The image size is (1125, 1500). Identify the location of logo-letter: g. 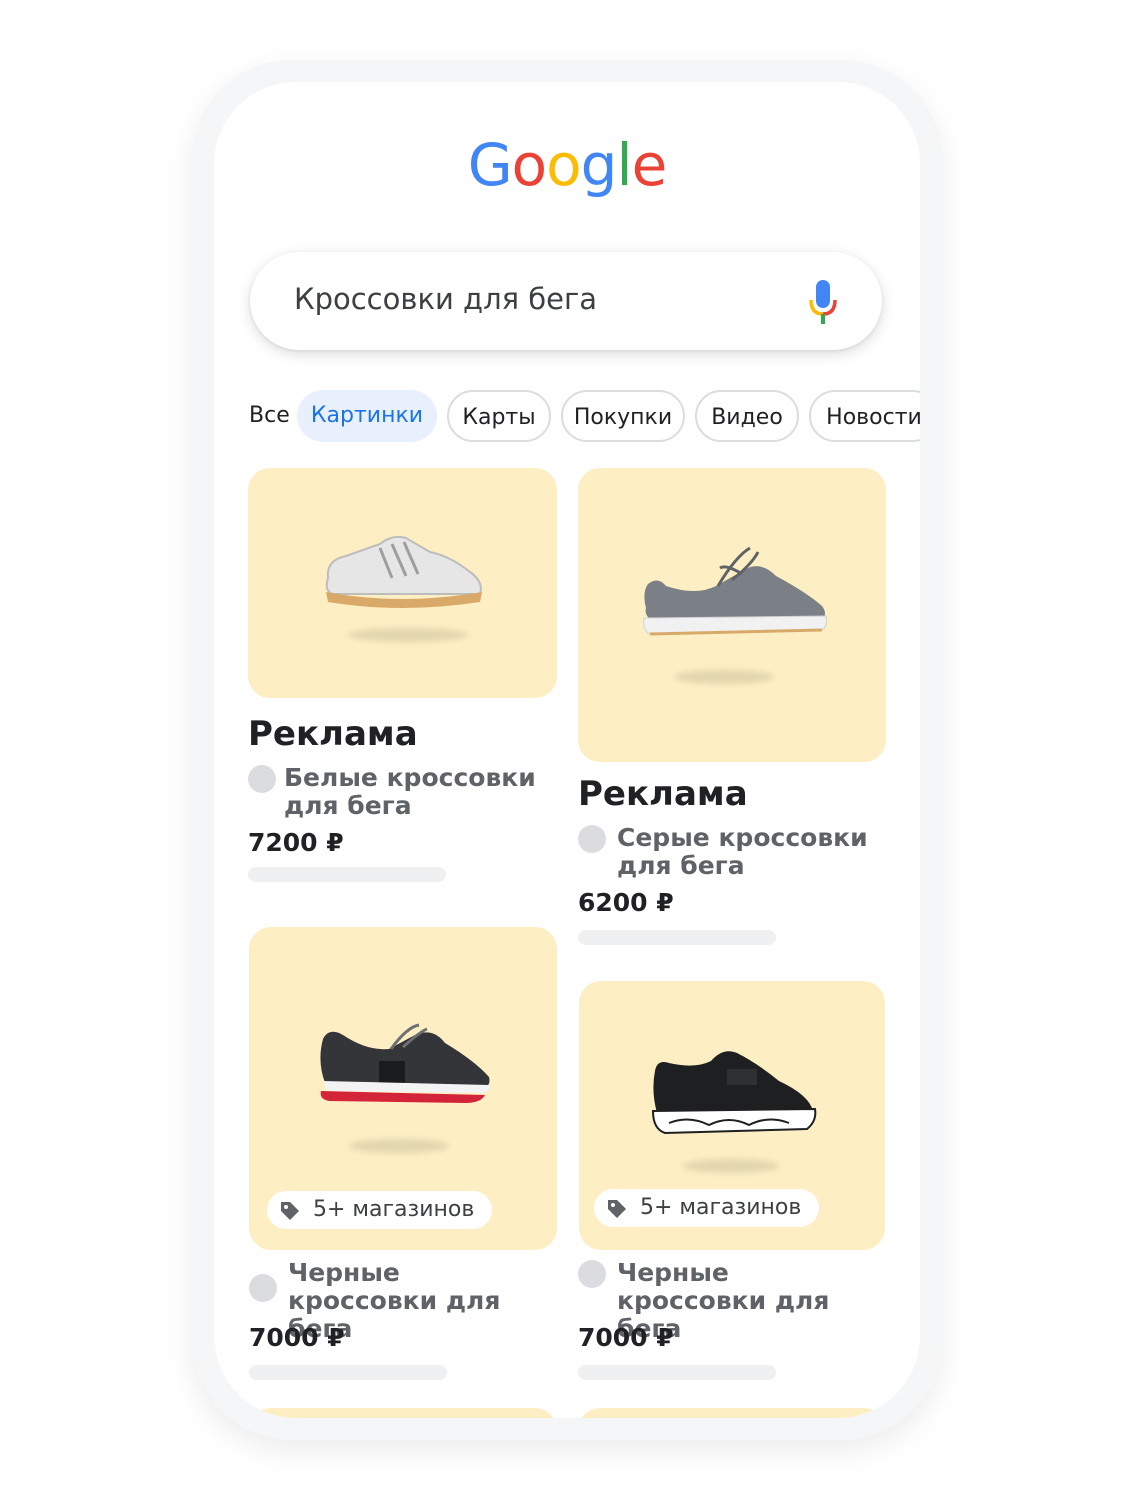
(599, 165).